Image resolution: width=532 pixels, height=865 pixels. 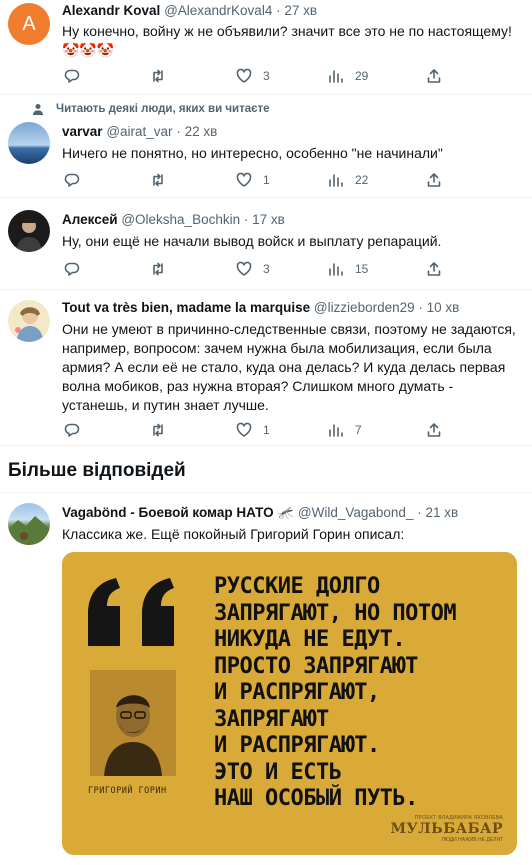 I want to click on tweet-time: 22 хв, so click(x=201, y=131).